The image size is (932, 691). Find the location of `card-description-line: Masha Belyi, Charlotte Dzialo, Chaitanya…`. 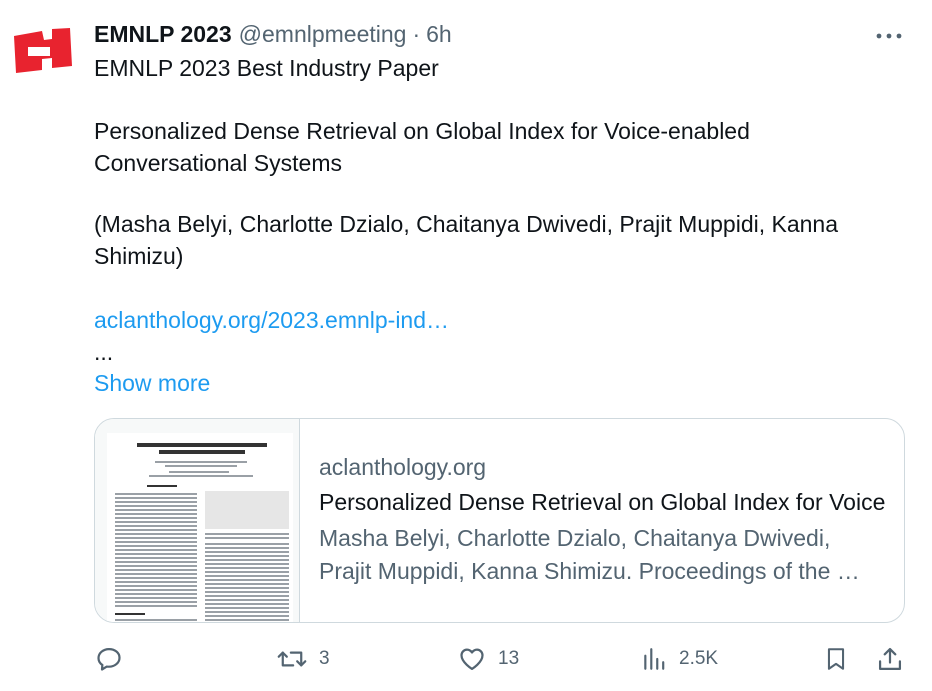

card-description-line: Masha Belyi, Charlotte Dzialo, Chaitanya… is located at coordinates (575, 538).